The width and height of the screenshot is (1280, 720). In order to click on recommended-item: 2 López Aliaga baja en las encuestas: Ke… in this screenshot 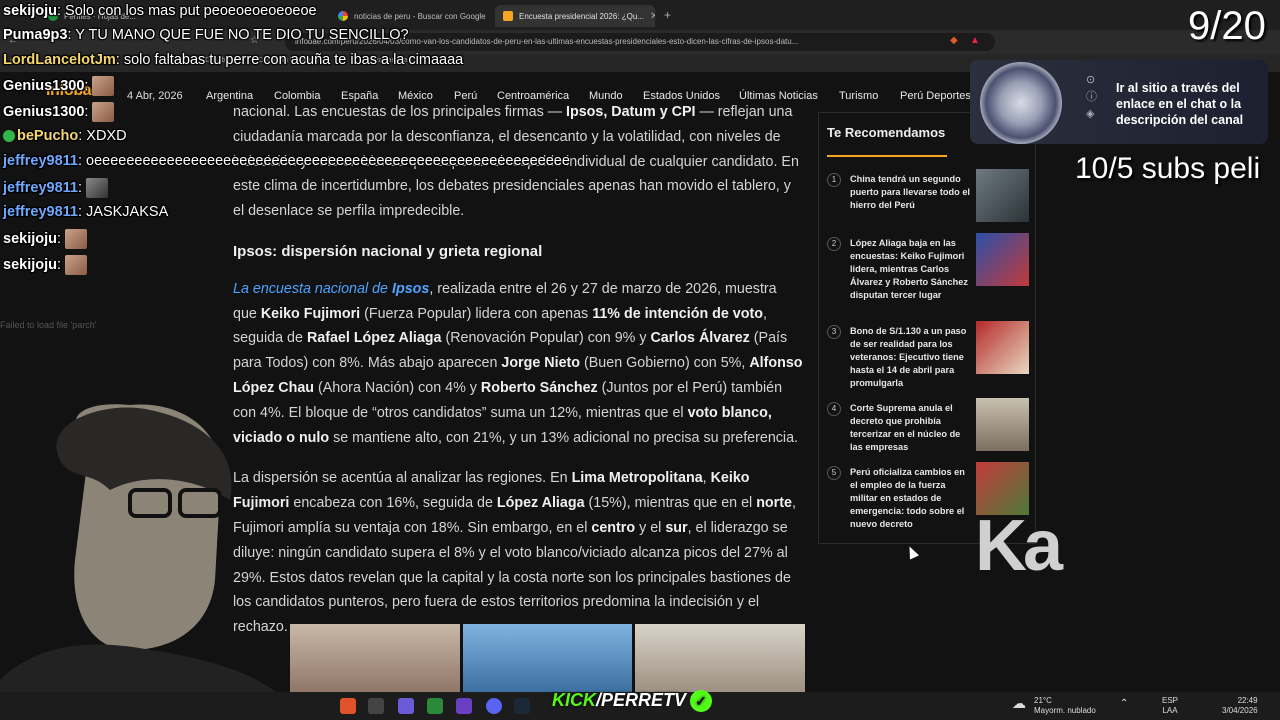, I will do `click(929, 270)`.